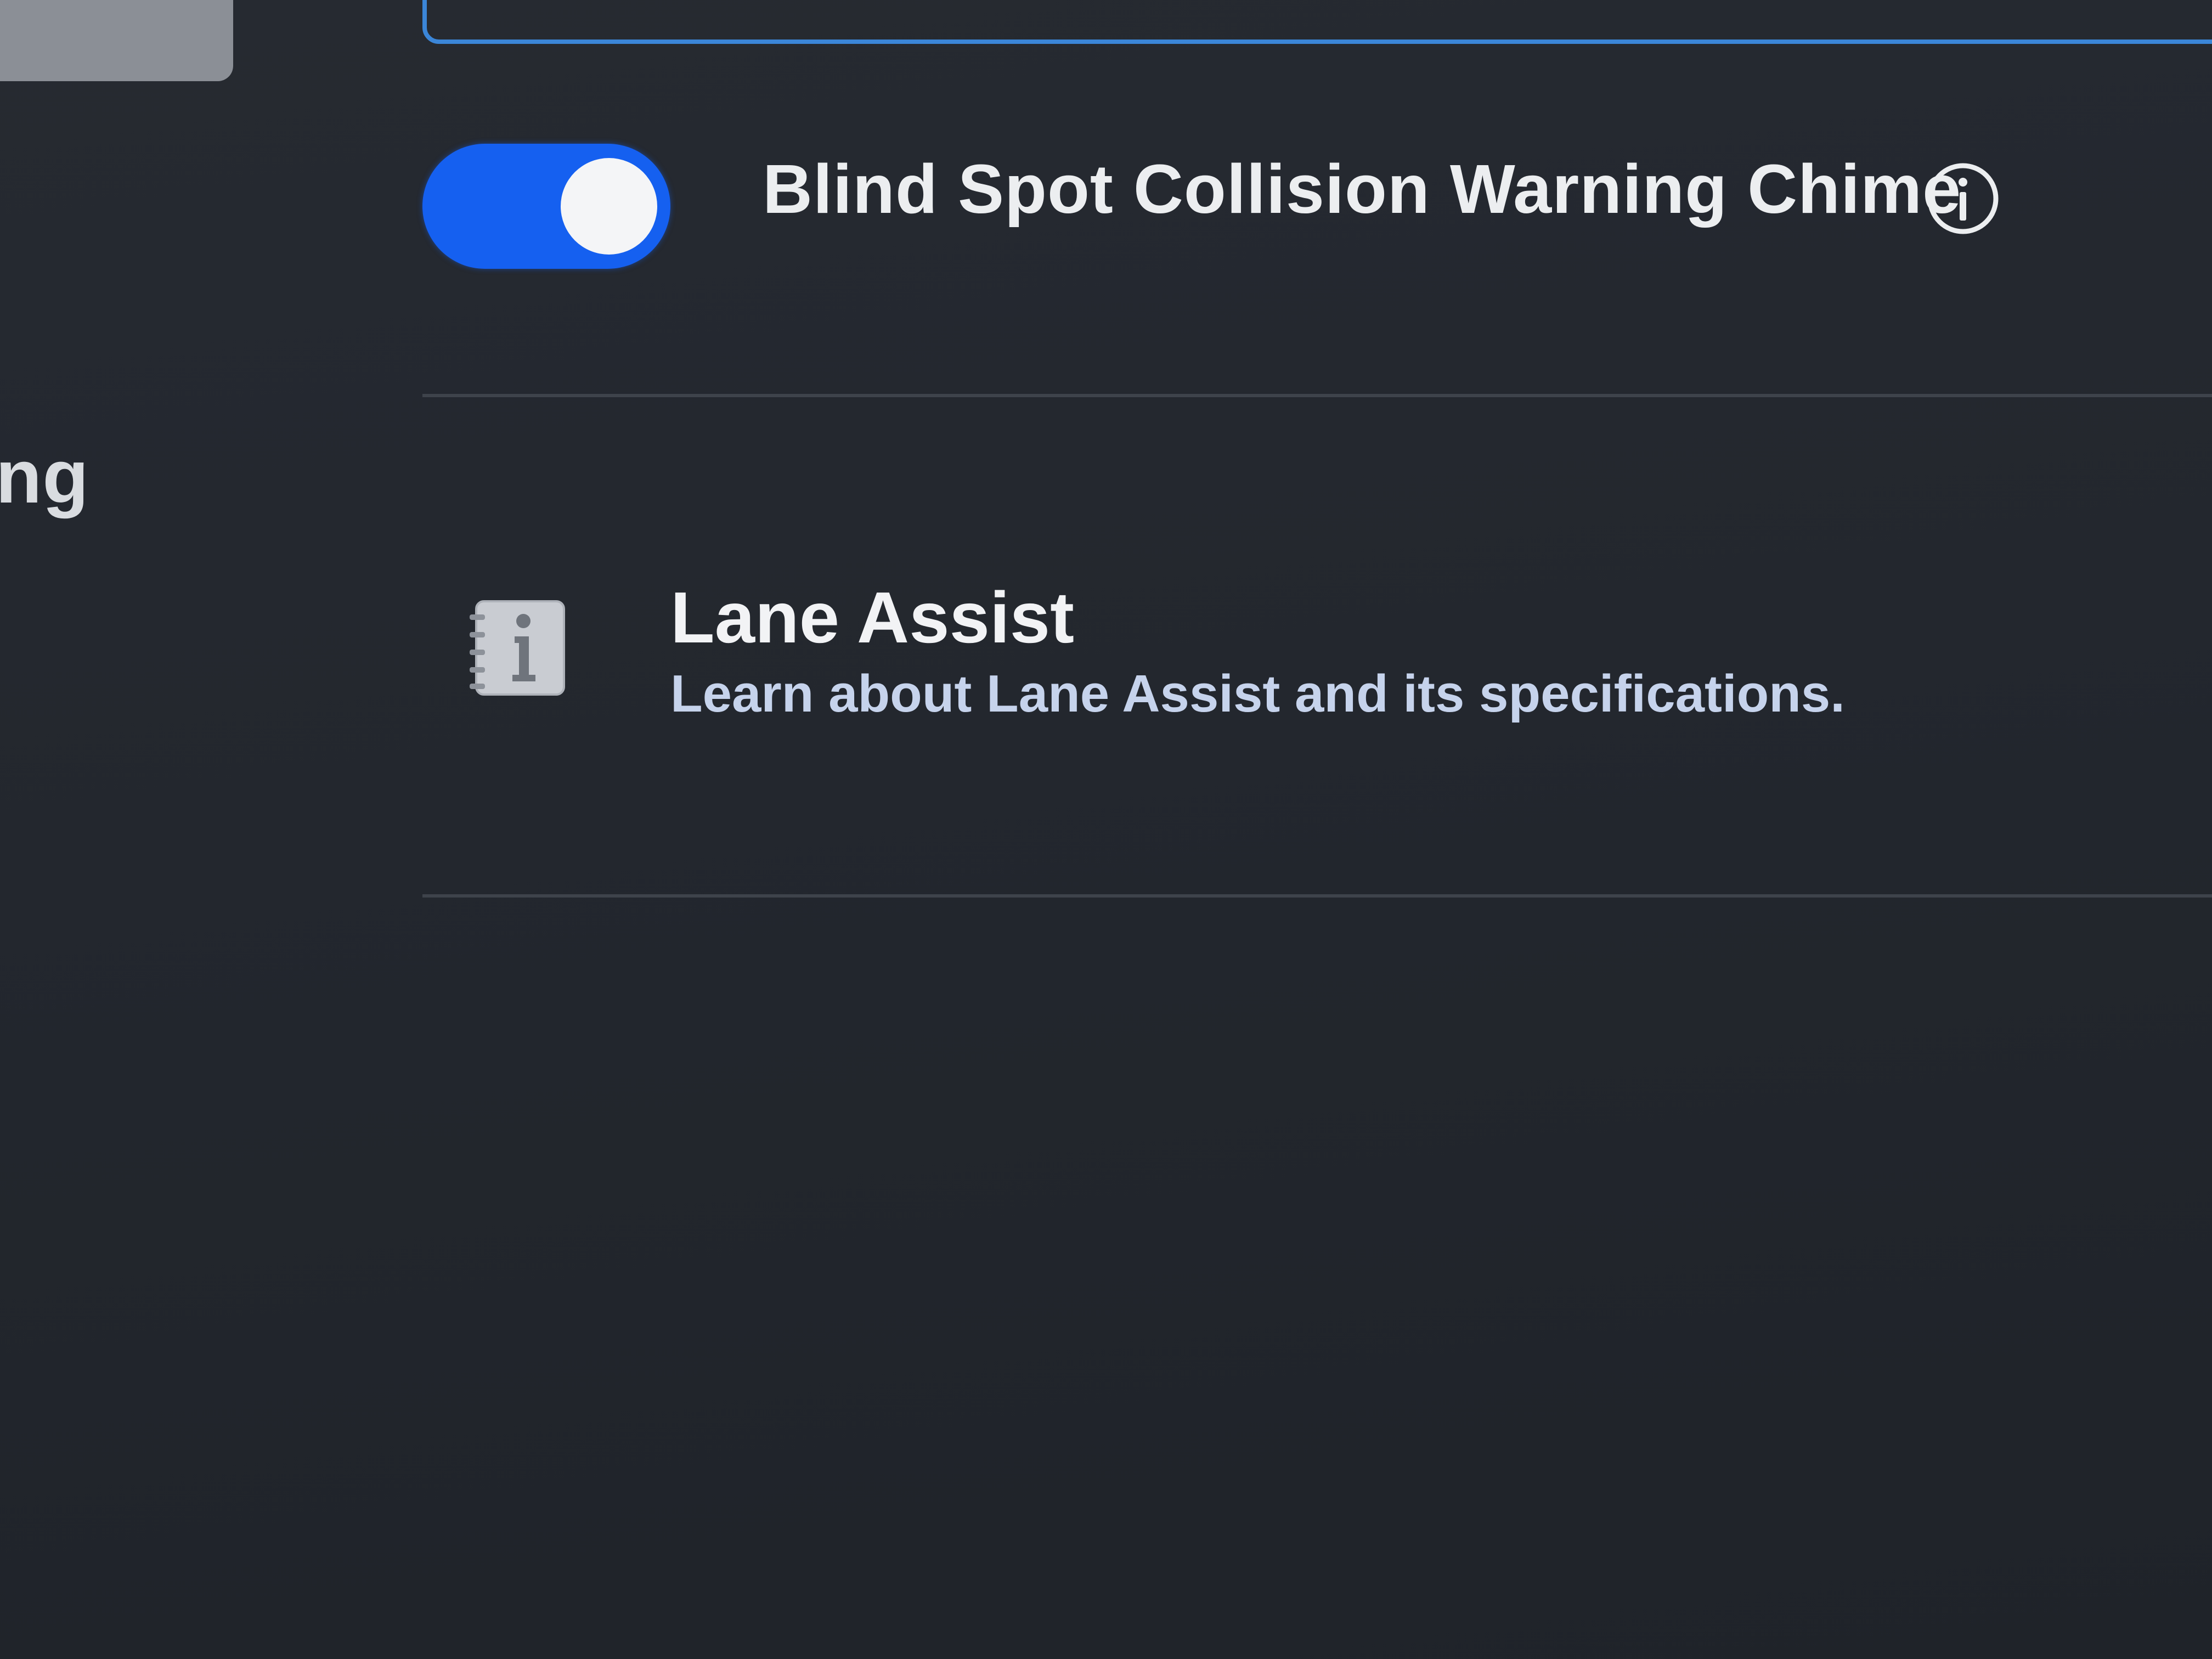 The image size is (2212, 1659). What do you see at coordinates (44, 477) in the screenshot?
I see `sidebar-item-label: ng` at bounding box center [44, 477].